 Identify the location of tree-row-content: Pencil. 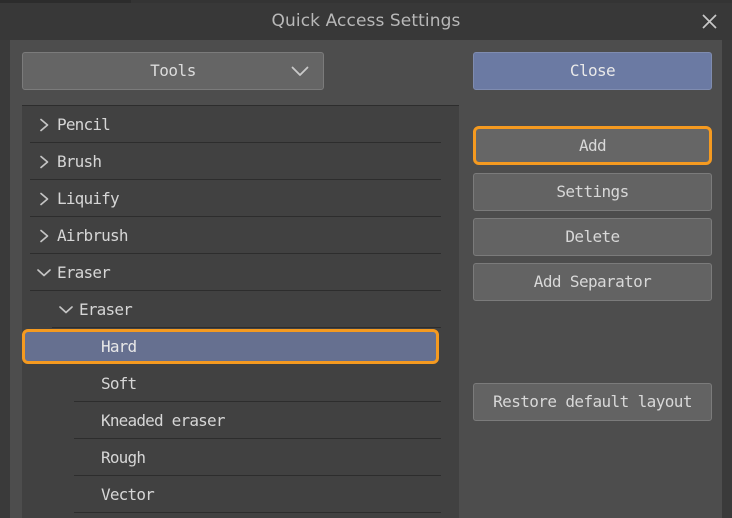
(231, 124).